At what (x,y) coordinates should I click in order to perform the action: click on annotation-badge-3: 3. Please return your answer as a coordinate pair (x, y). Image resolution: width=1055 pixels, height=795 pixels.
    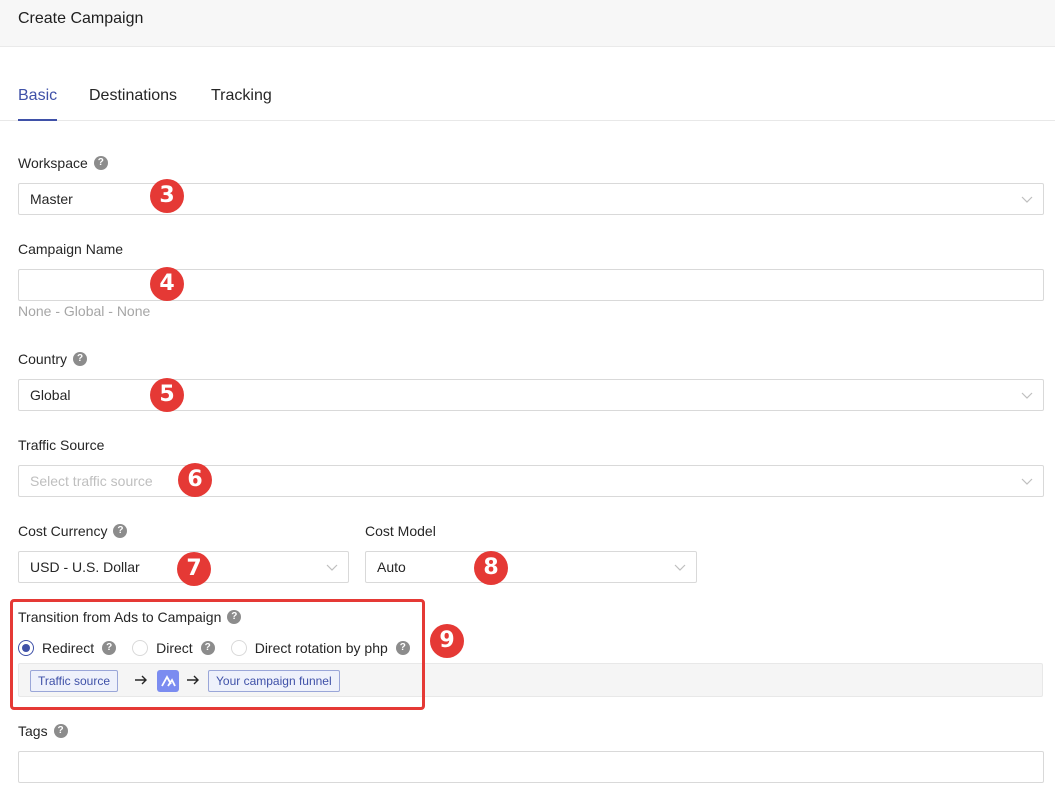
    Looking at the image, I should click on (167, 196).